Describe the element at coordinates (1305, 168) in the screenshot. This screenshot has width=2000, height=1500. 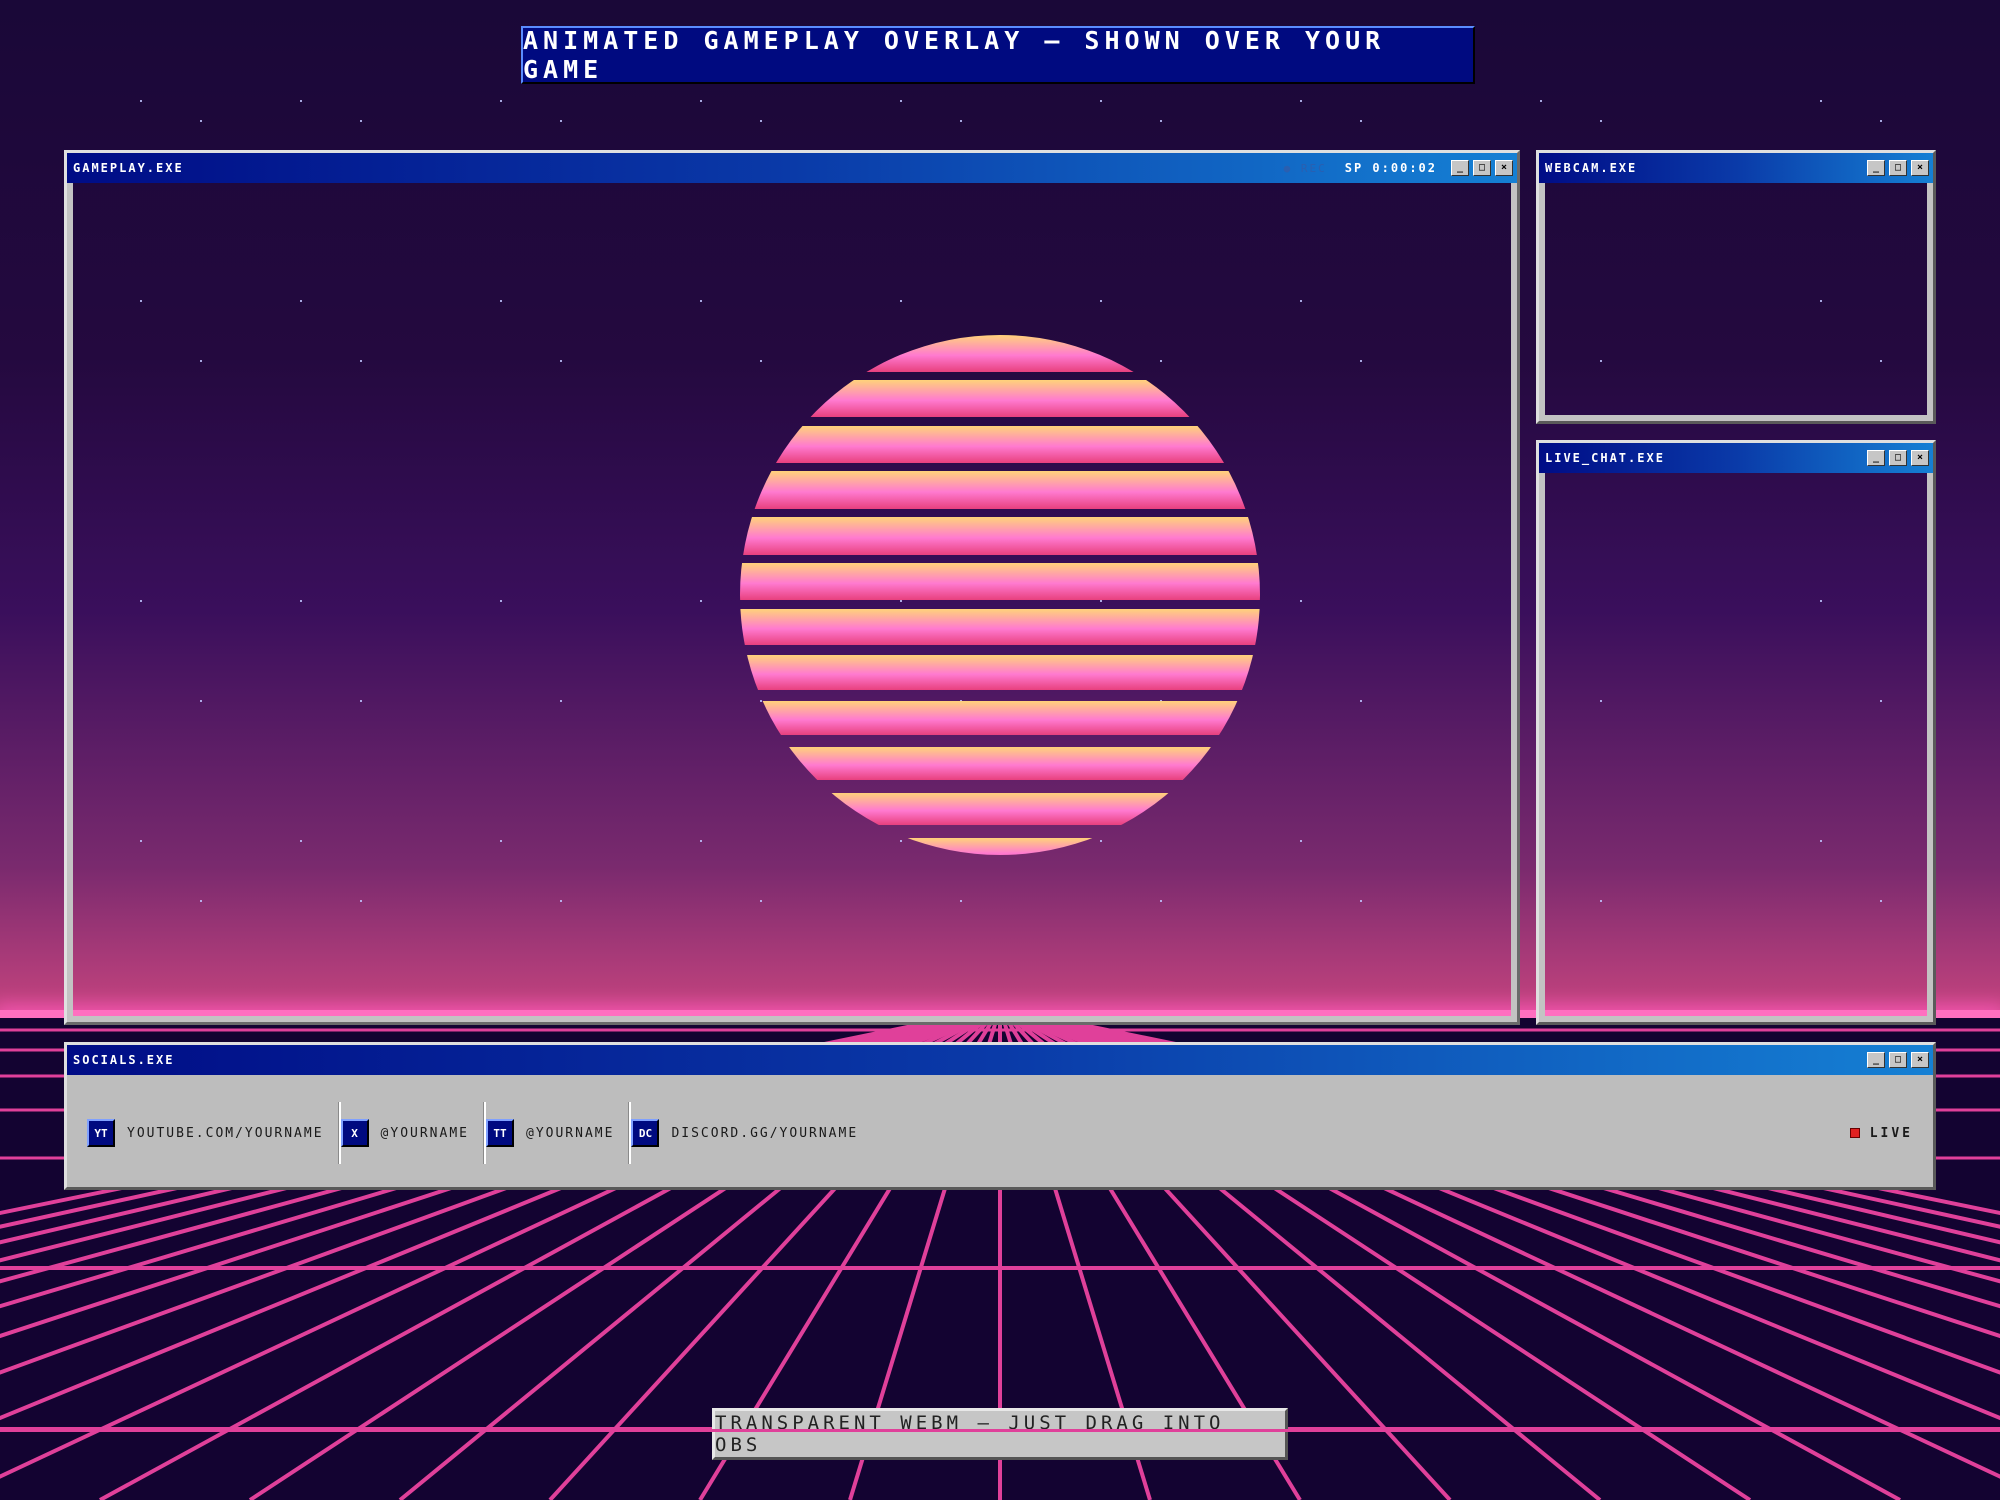
I see `rec-indicator: ● REC` at that location.